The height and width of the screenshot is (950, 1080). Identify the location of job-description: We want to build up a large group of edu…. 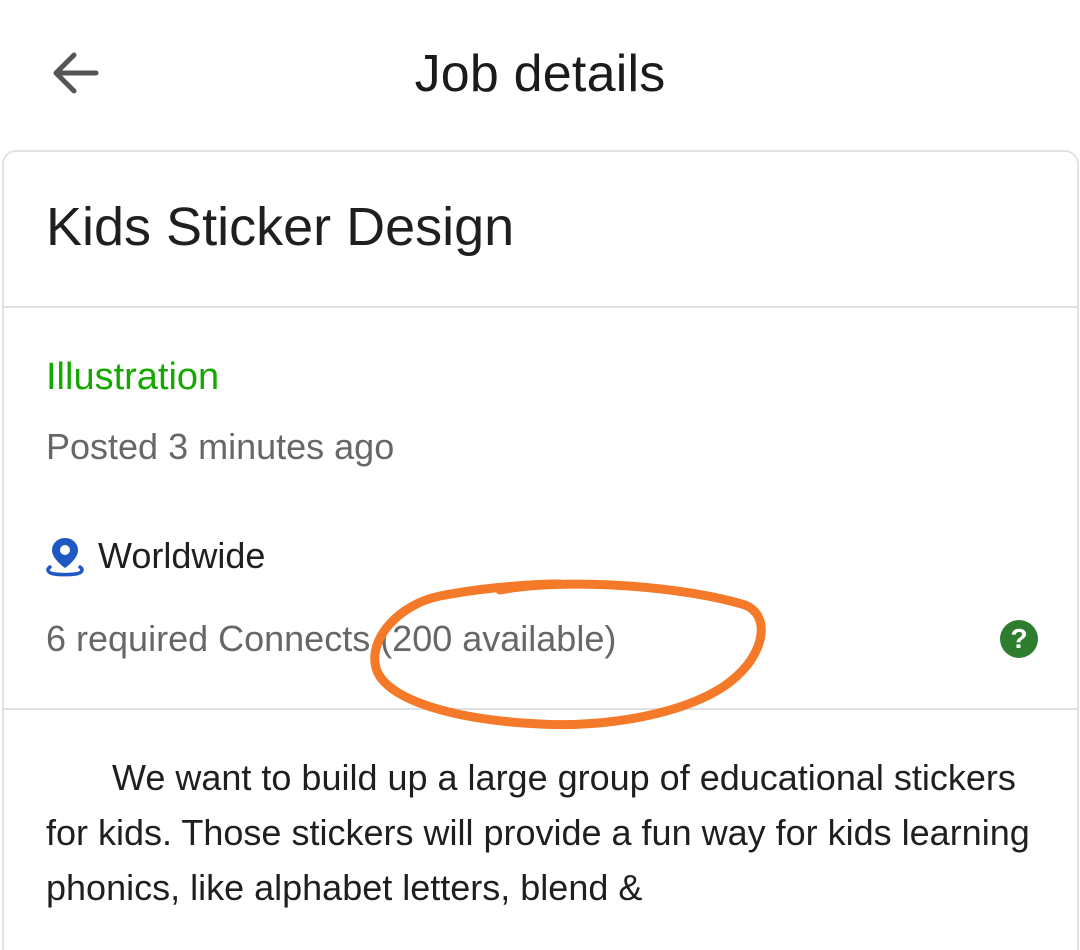
(538, 832).